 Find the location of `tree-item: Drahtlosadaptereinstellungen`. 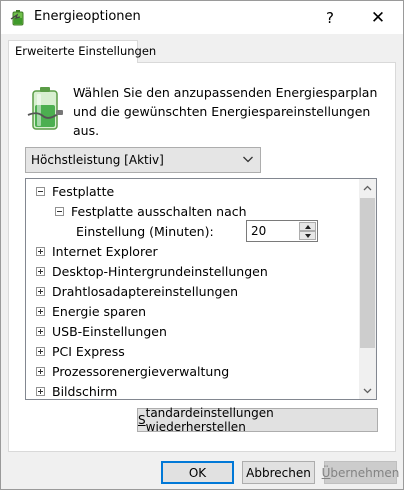

tree-item: Drahtlosadaptereinstellungen is located at coordinates (137, 291).